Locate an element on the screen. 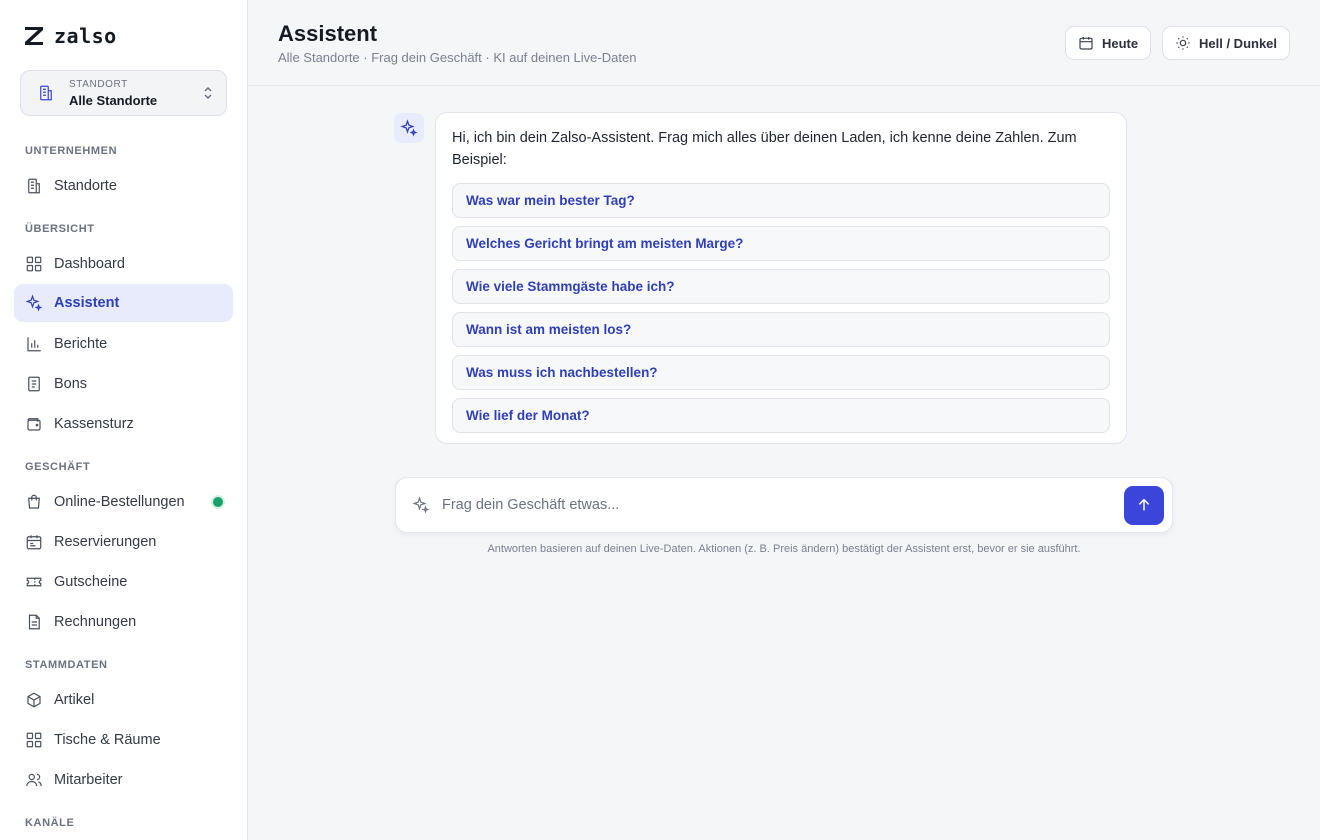 The image size is (1320, 840). section-geschaeft: GESCHÄFT is located at coordinates (58, 467).